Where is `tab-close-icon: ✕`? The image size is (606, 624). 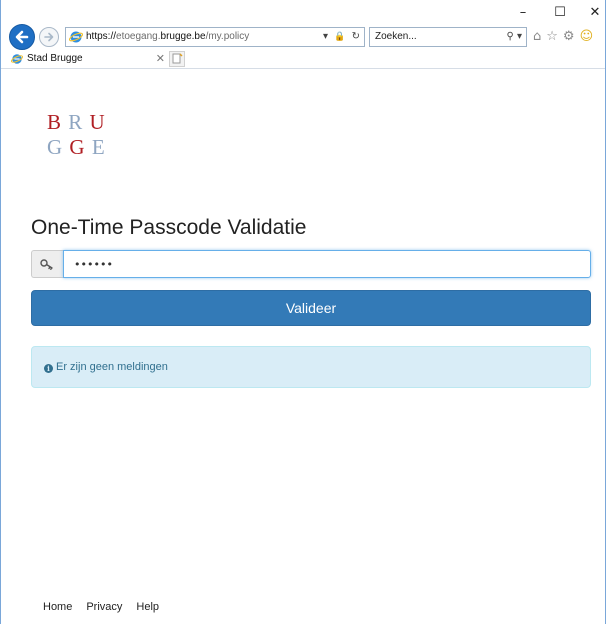
tab-close-icon: ✕ is located at coordinates (160, 58).